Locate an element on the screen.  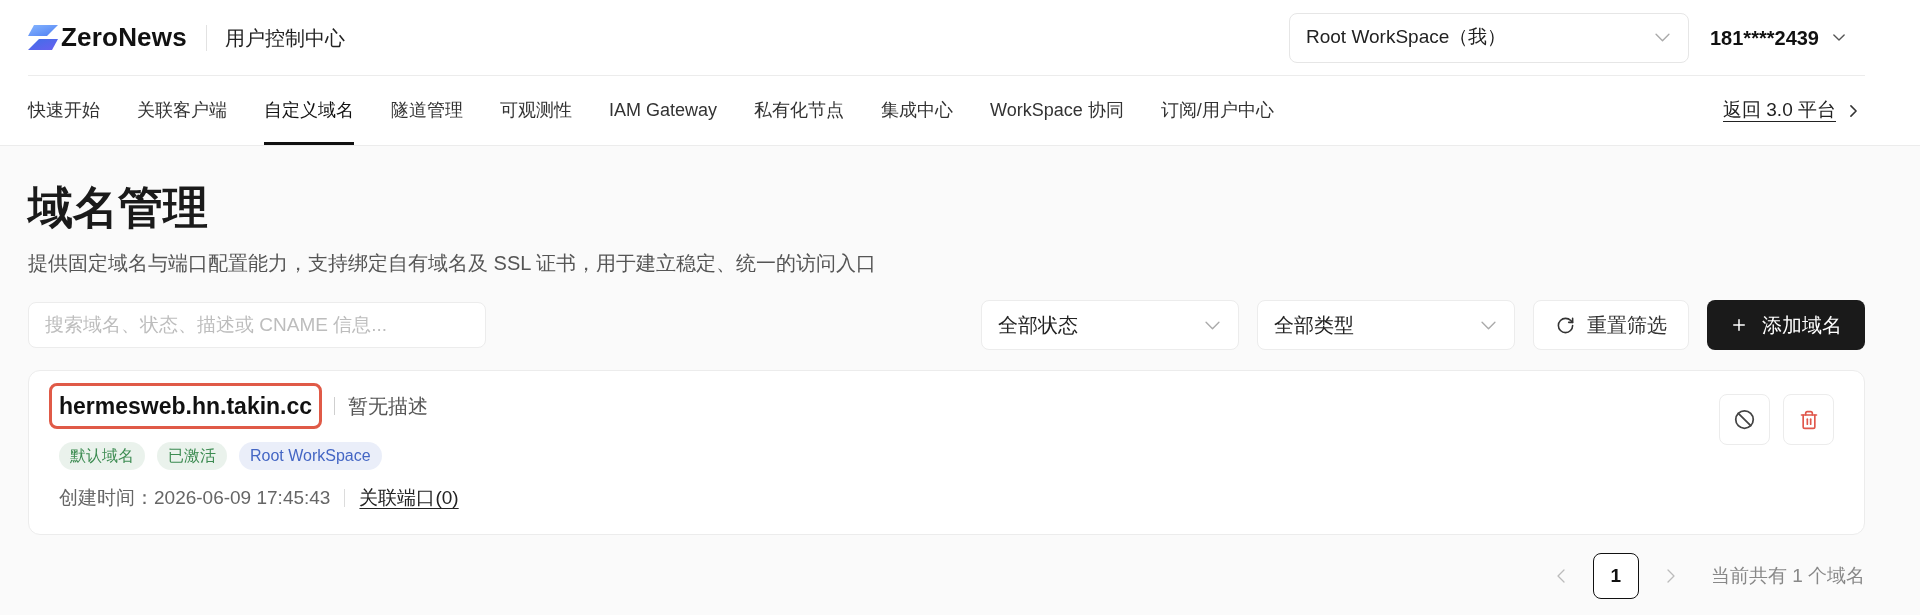
domain-description: 暂无描述 is located at coordinates (388, 406).